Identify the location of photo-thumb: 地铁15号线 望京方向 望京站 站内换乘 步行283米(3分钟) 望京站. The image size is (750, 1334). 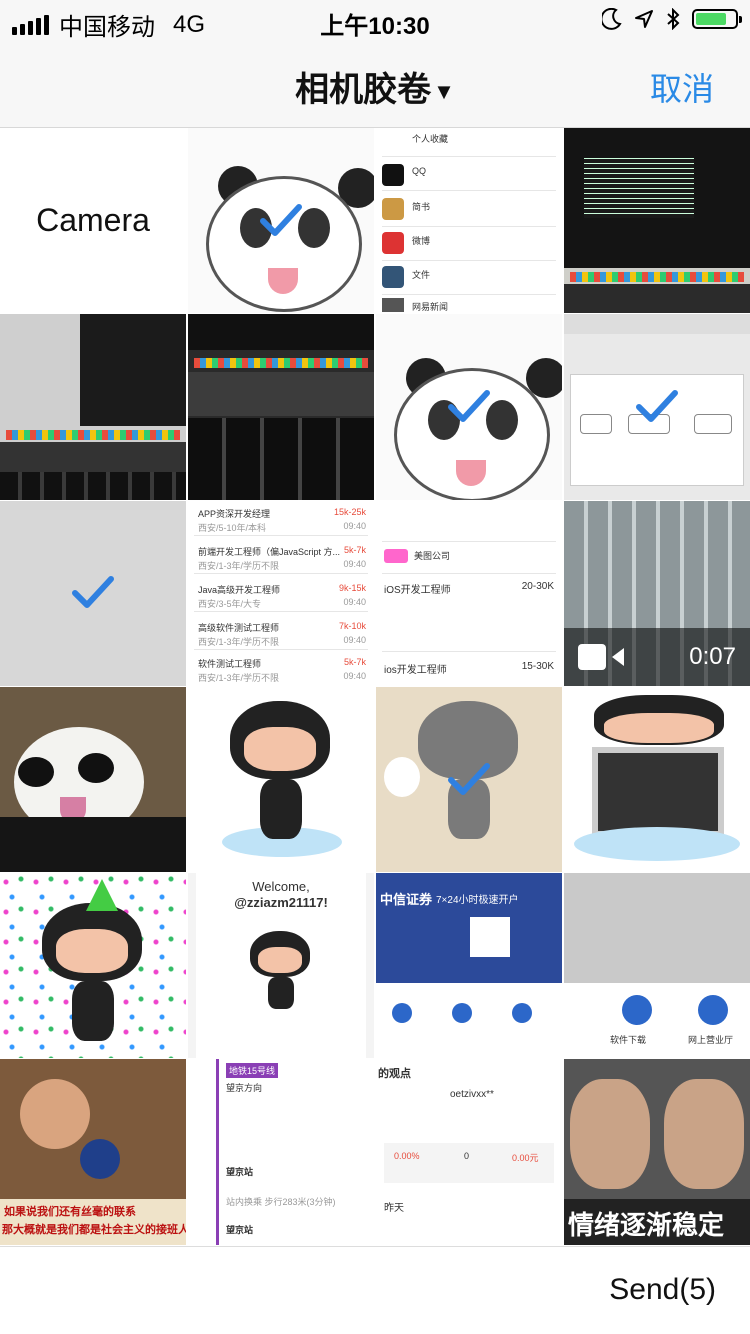
(281, 1152).